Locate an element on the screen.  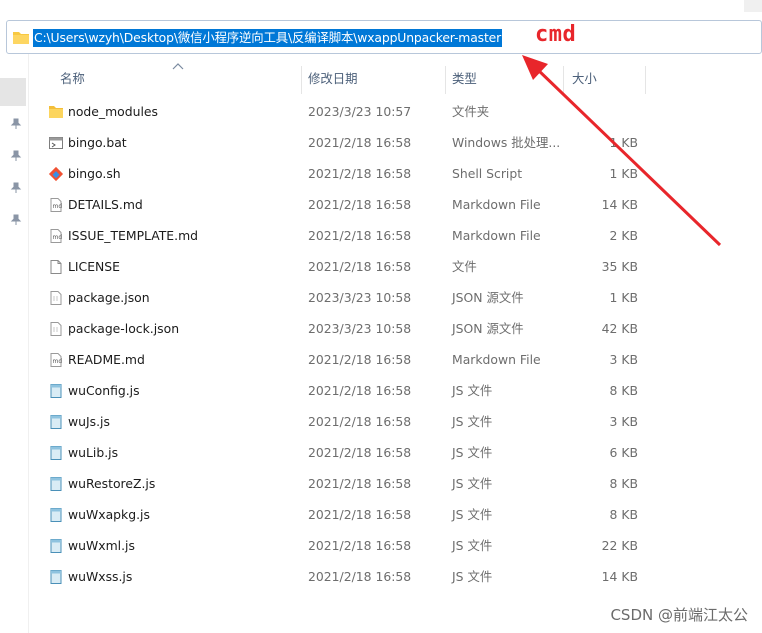
file-name: node_modules is located at coordinates (113, 111).